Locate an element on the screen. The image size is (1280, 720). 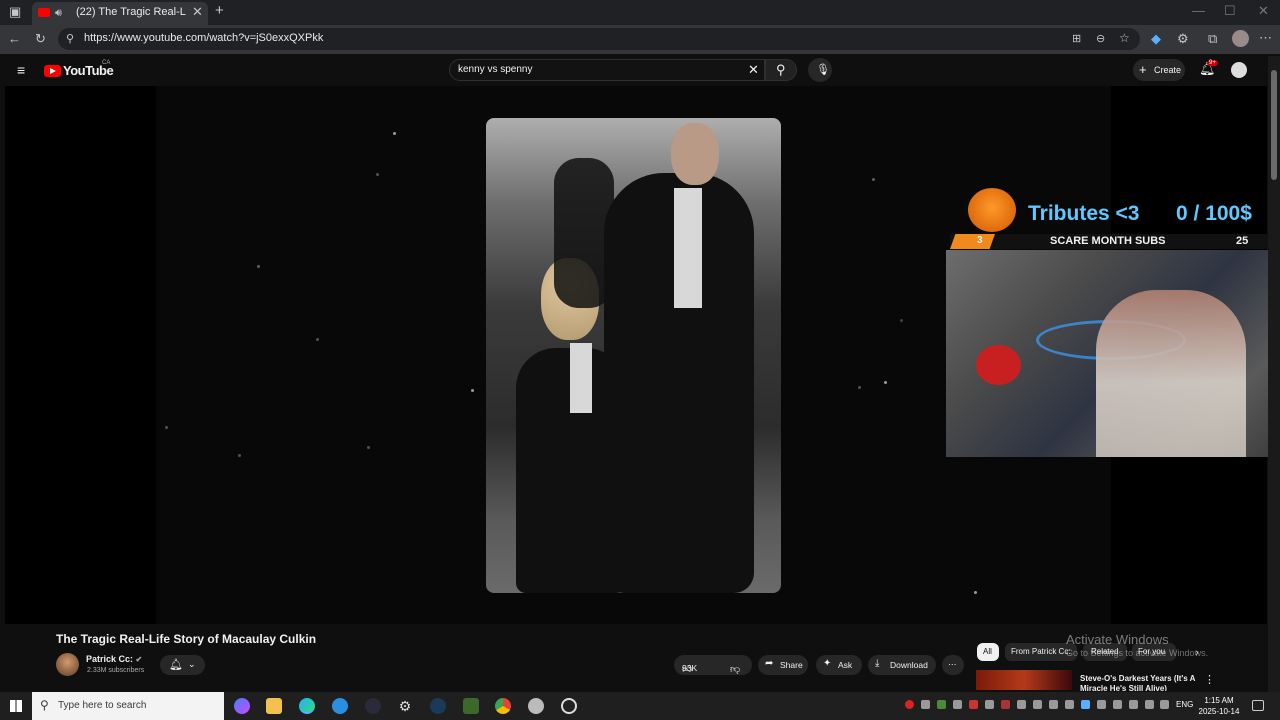
child-shirt is located at coordinates (581, 378).